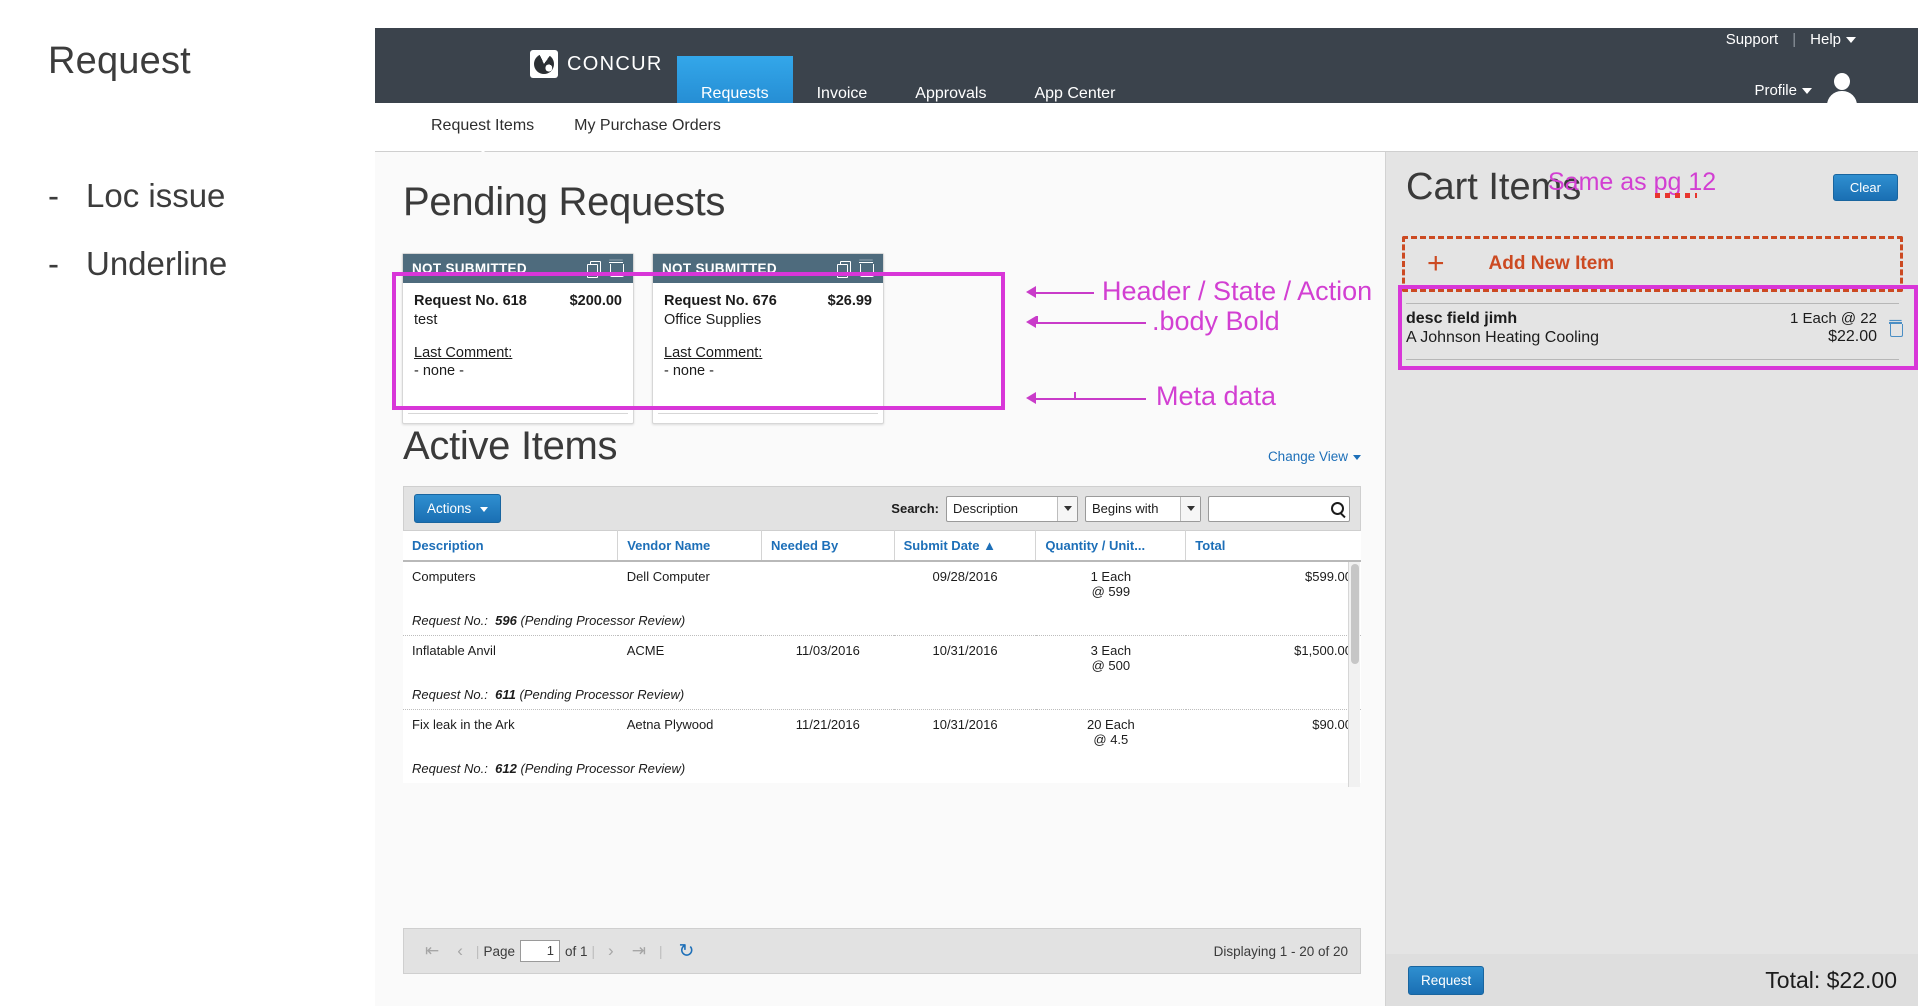  I want to click on refresh-icon: ↻, so click(686, 951).